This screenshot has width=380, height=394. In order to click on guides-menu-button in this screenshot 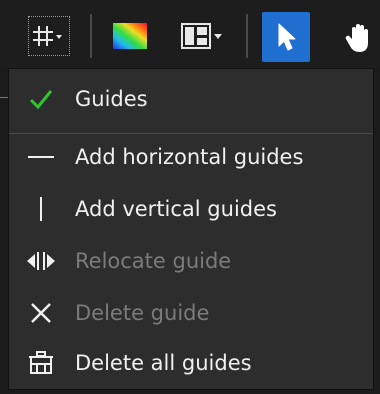, I will do `click(49, 36)`.